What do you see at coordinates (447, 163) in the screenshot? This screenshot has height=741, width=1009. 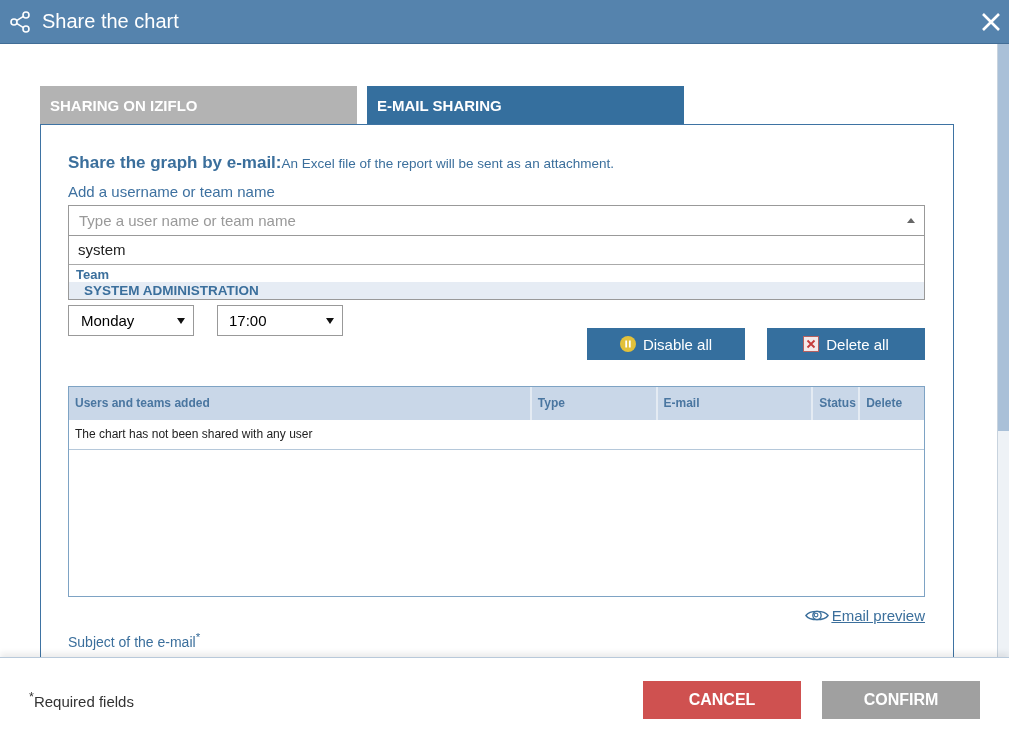 I see `heading-note: An Excel file of the report will be sent as an attachment.` at bounding box center [447, 163].